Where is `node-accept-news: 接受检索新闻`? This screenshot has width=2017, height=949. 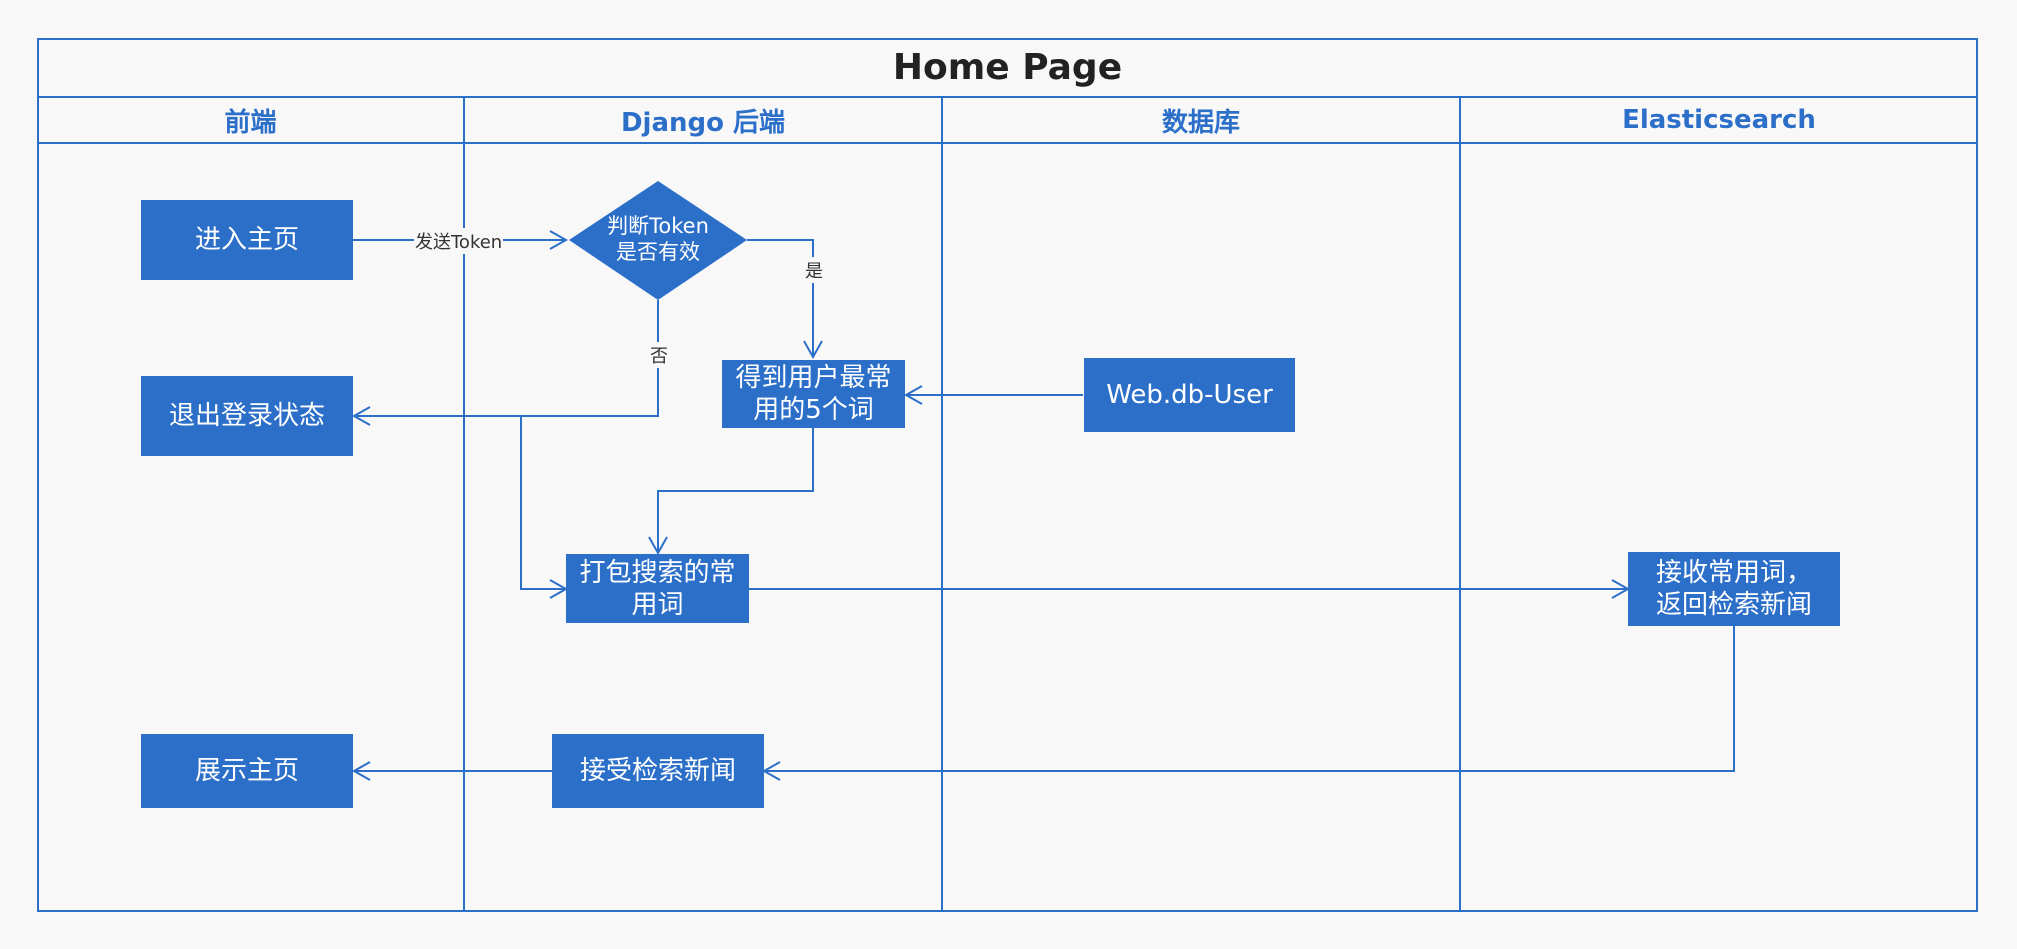 node-accept-news: 接受检索新闻 is located at coordinates (658, 771).